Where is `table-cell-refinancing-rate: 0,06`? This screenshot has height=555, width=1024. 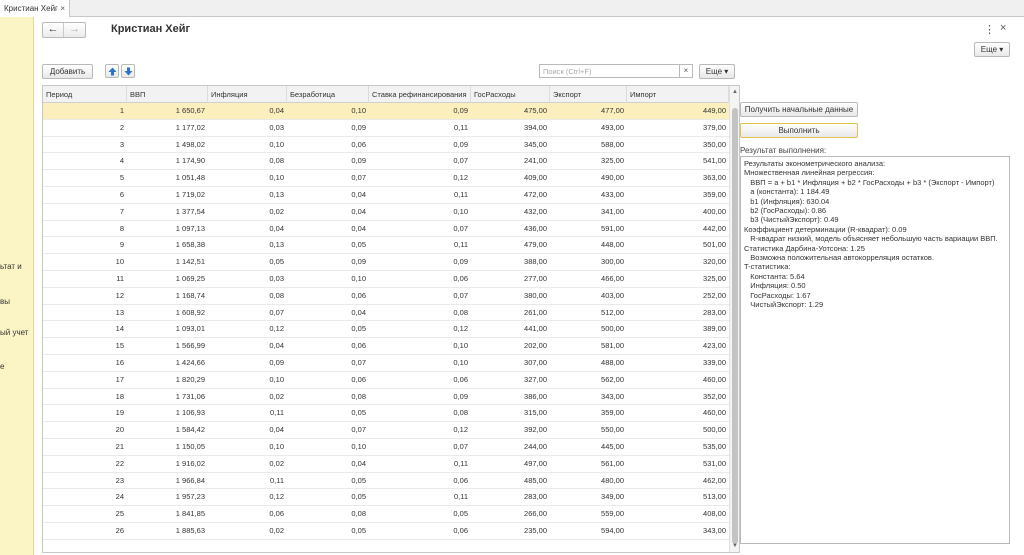 table-cell-refinancing-rate: 0,06 is located at coordinates (460, 278).